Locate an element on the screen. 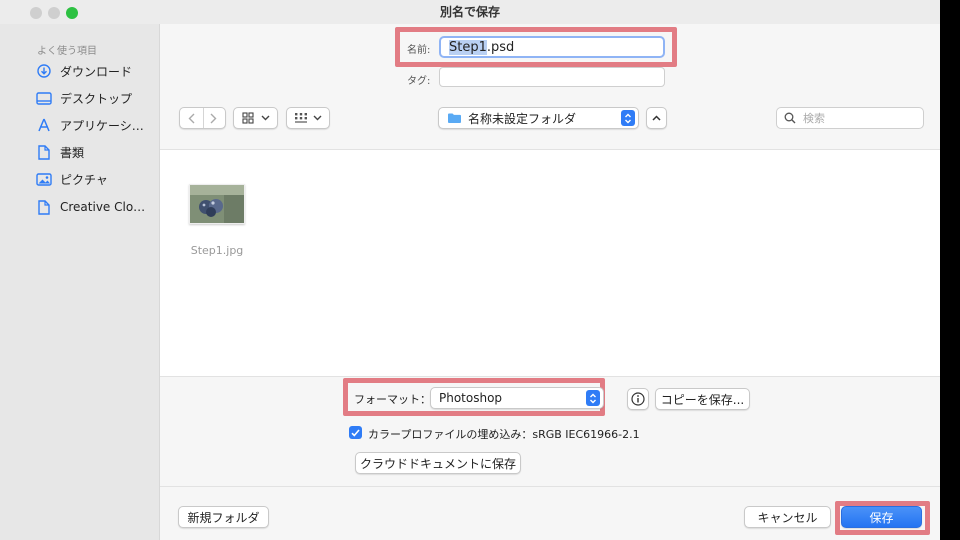 This screenshot has height=540, width=960. sidebar-item-label: デスクトップ is located at coordinates (96, 98).